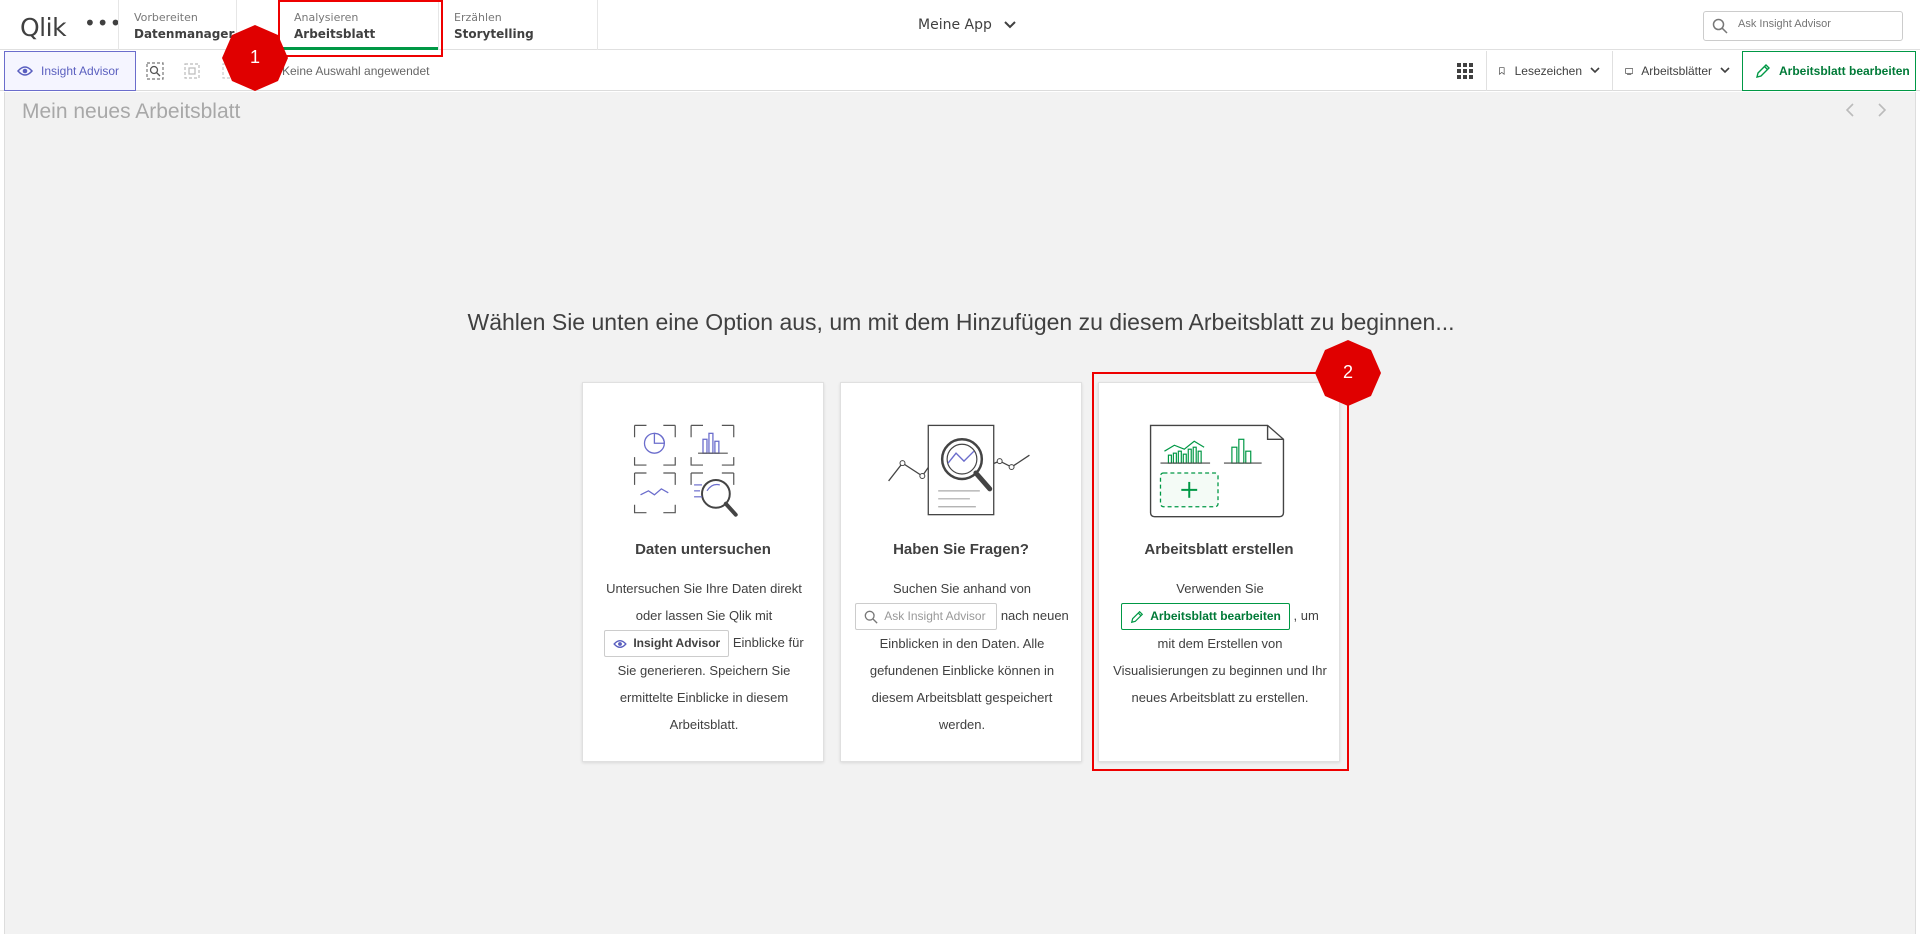 The width and height of the screenshot is (1920, 936). I want to click on bookmarks-button: Lesezeichen, so click(1549, 71).